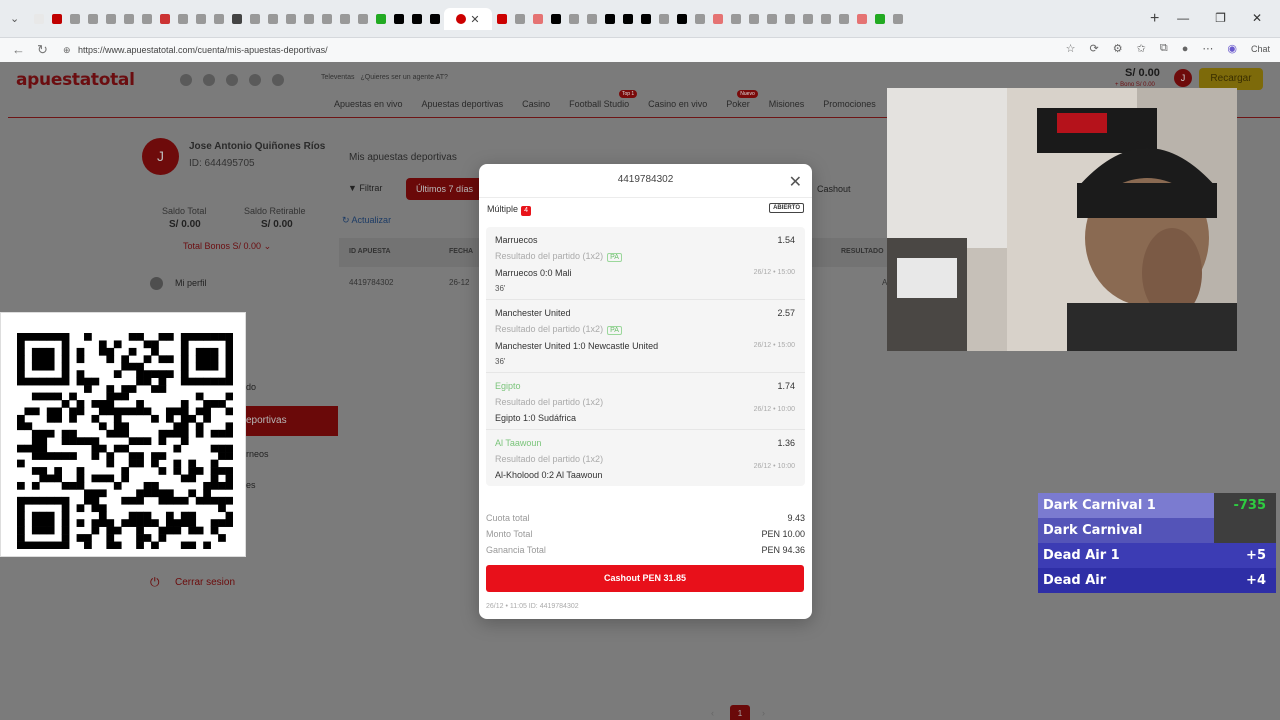 The height and width of the screenshot is (720, 1280). Describe the element at coordinates (1154, 19) in the screenshot. I see `new-tab-button: +` at that location.